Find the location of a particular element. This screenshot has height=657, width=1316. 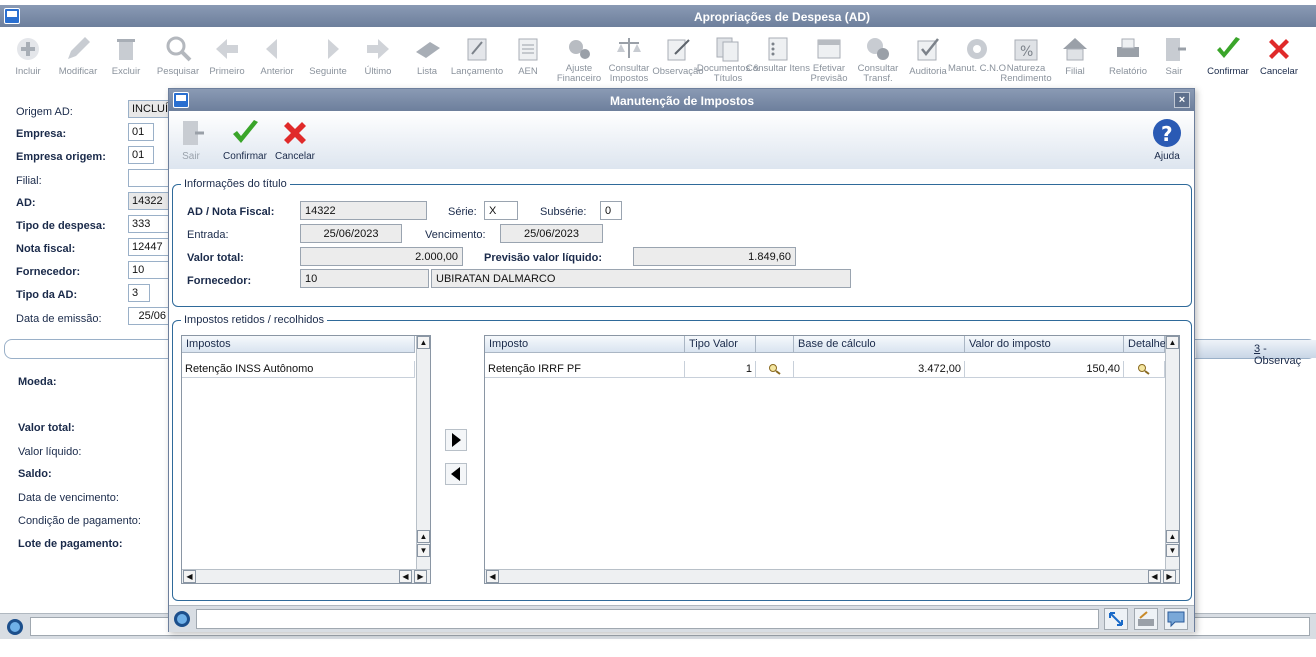

last-icon is located at coordinates (378, 49).